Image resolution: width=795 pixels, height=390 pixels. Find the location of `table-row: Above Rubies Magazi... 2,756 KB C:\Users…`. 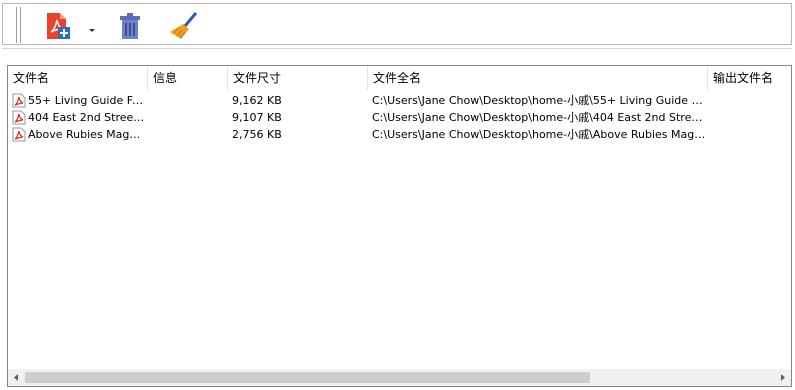

table-row: Above Rubies Magazi... 2,756 KB C:\Users… is located at coordinates (399, 134).